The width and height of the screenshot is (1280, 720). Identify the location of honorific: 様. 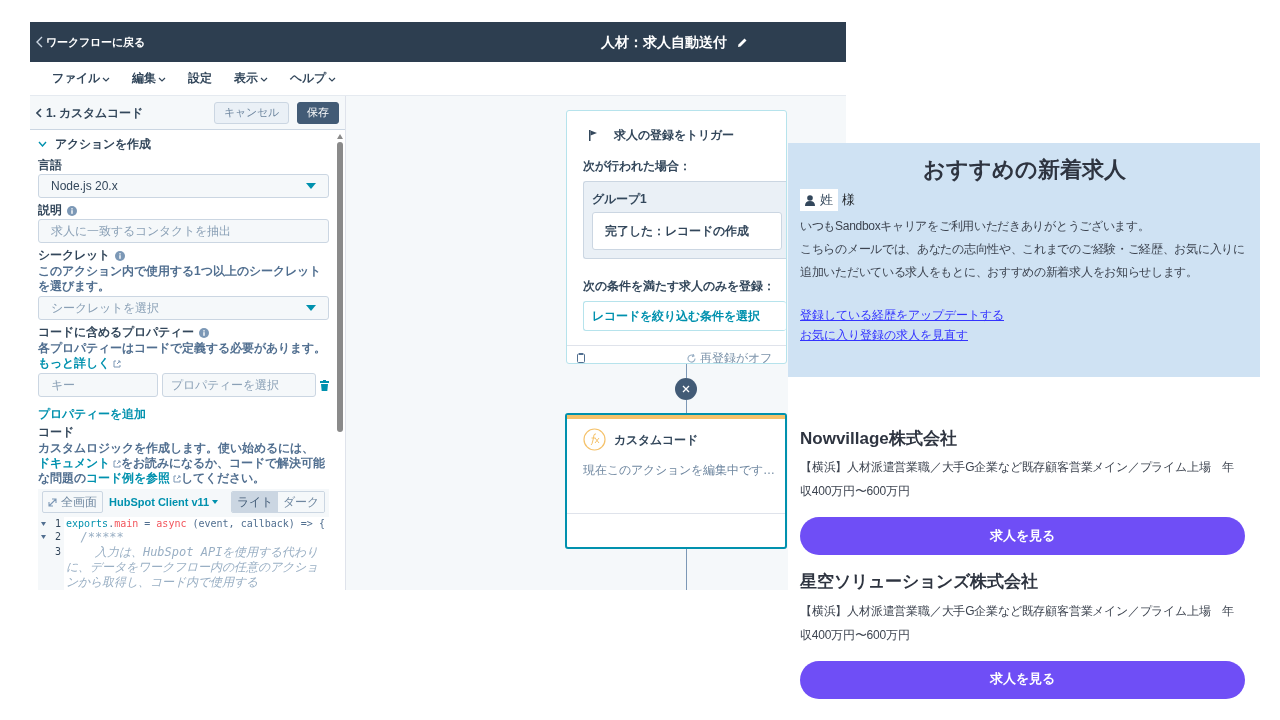
(848, 200).